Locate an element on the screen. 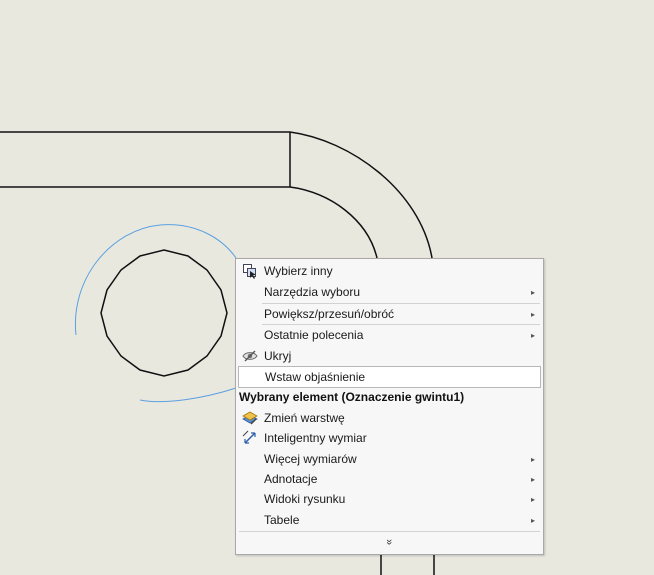  eye-hide-icon is located at coordinates (250, 356).